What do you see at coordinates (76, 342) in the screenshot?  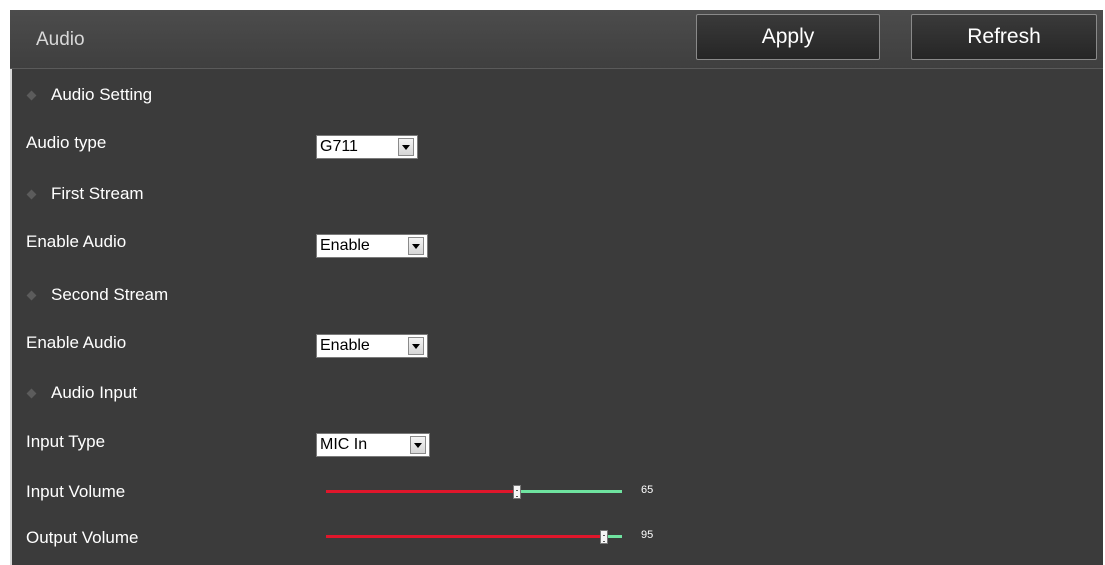 I see `second-enable-audio-label: Enable Audio` at bounding box center [76, 342].